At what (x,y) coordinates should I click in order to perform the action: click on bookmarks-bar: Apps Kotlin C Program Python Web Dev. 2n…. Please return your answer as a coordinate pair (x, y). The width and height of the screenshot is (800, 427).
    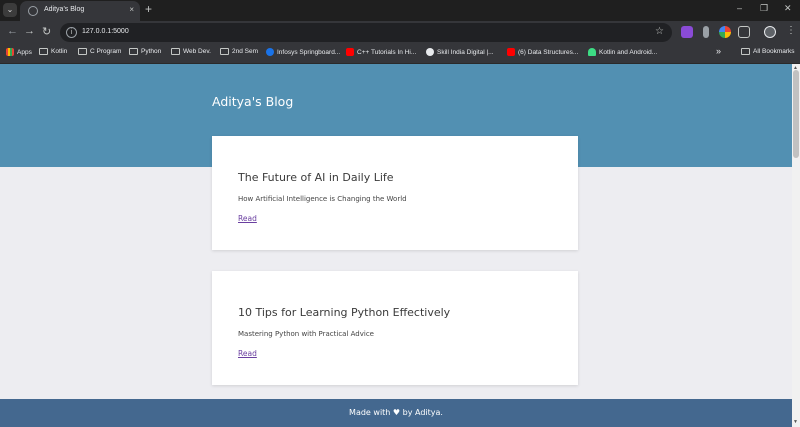
    Looking at the image, I should click on (400, 54).